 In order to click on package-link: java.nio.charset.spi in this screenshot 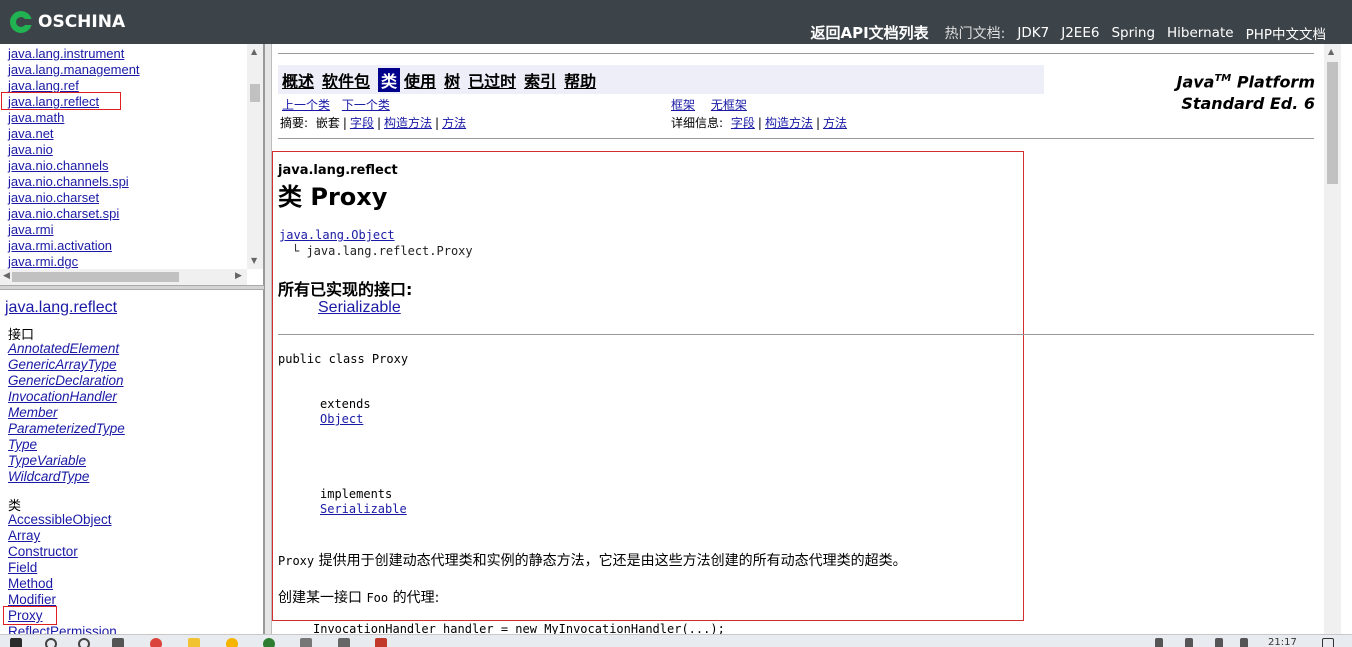, I will do `click(74, 214)`.